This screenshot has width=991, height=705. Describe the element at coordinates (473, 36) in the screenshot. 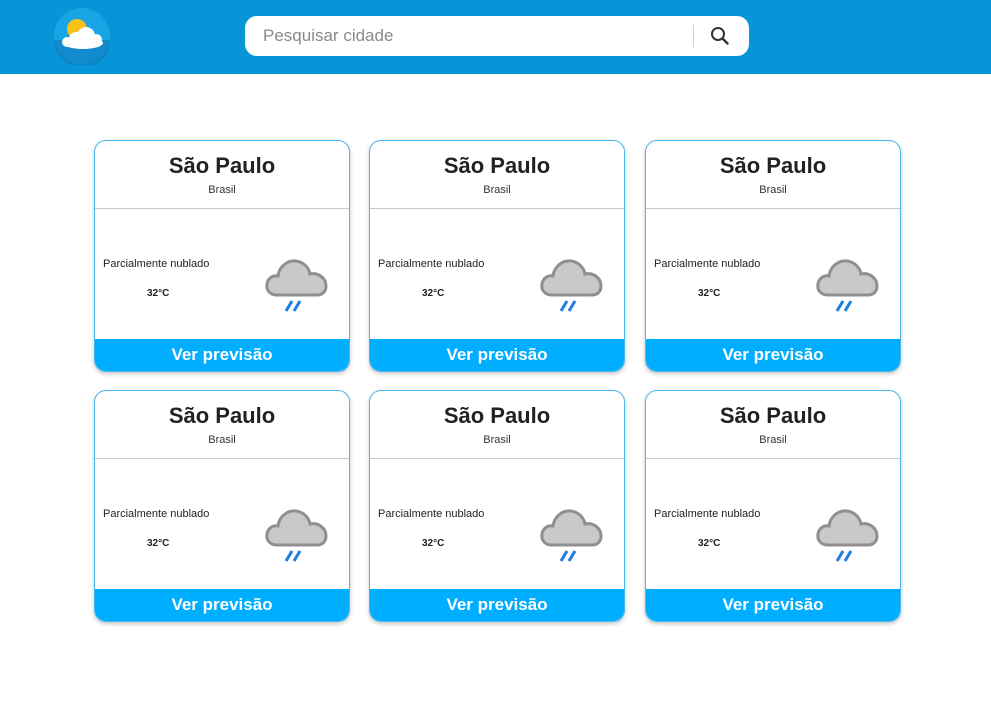

I see `search-input` at that location.